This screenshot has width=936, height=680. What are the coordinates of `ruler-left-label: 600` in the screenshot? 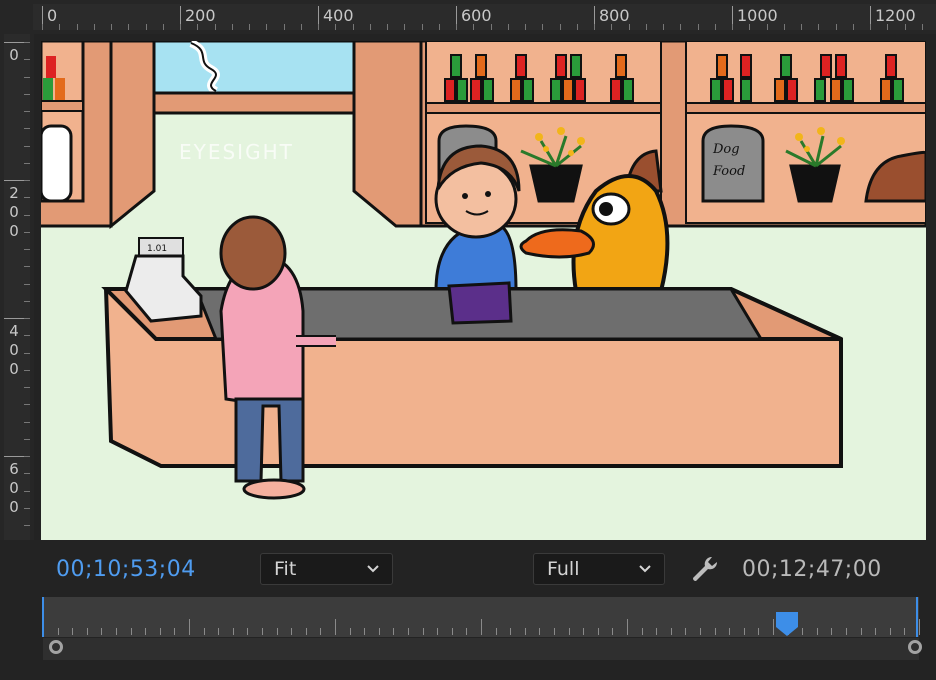 It's located at (14, 488).